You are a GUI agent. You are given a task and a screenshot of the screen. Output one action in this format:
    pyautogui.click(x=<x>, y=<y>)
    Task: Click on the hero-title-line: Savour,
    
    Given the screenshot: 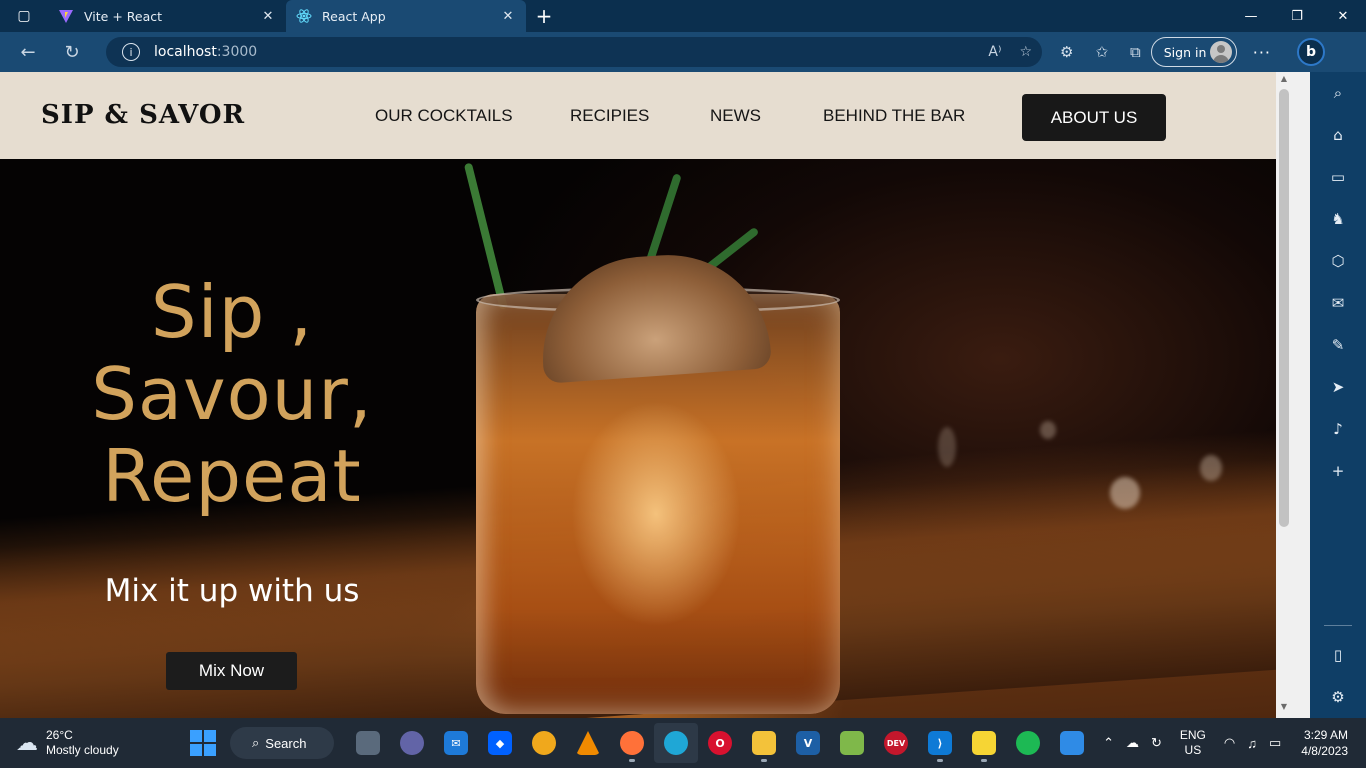 What is the action you would take?
    pyautogui.click(x=232, y=394)
    